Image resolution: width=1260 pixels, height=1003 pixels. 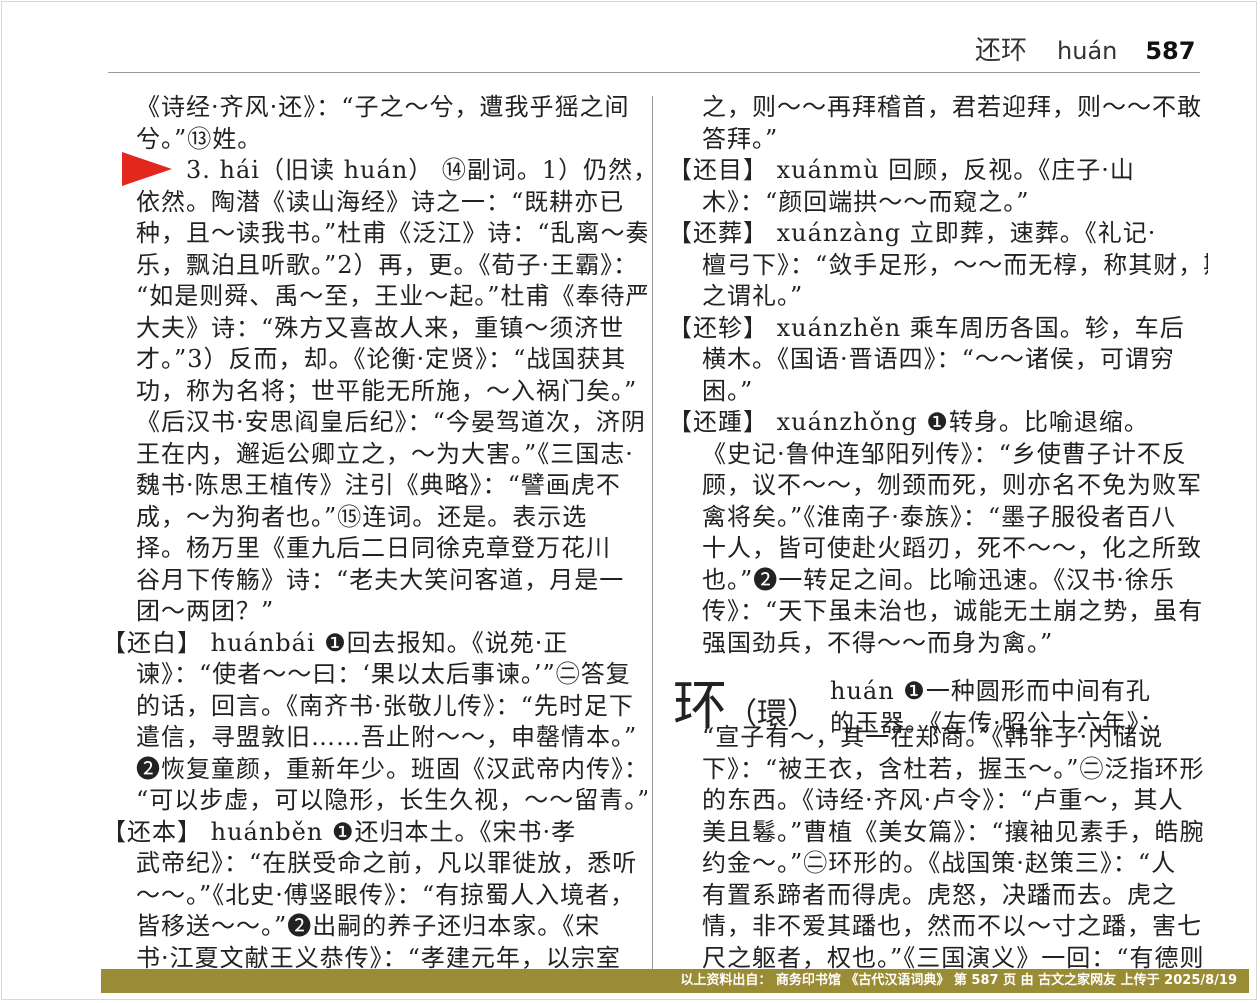 I want to click on huan-line-1: huán ❶一种圆形而中间有孔, so click(x=990, y=691).